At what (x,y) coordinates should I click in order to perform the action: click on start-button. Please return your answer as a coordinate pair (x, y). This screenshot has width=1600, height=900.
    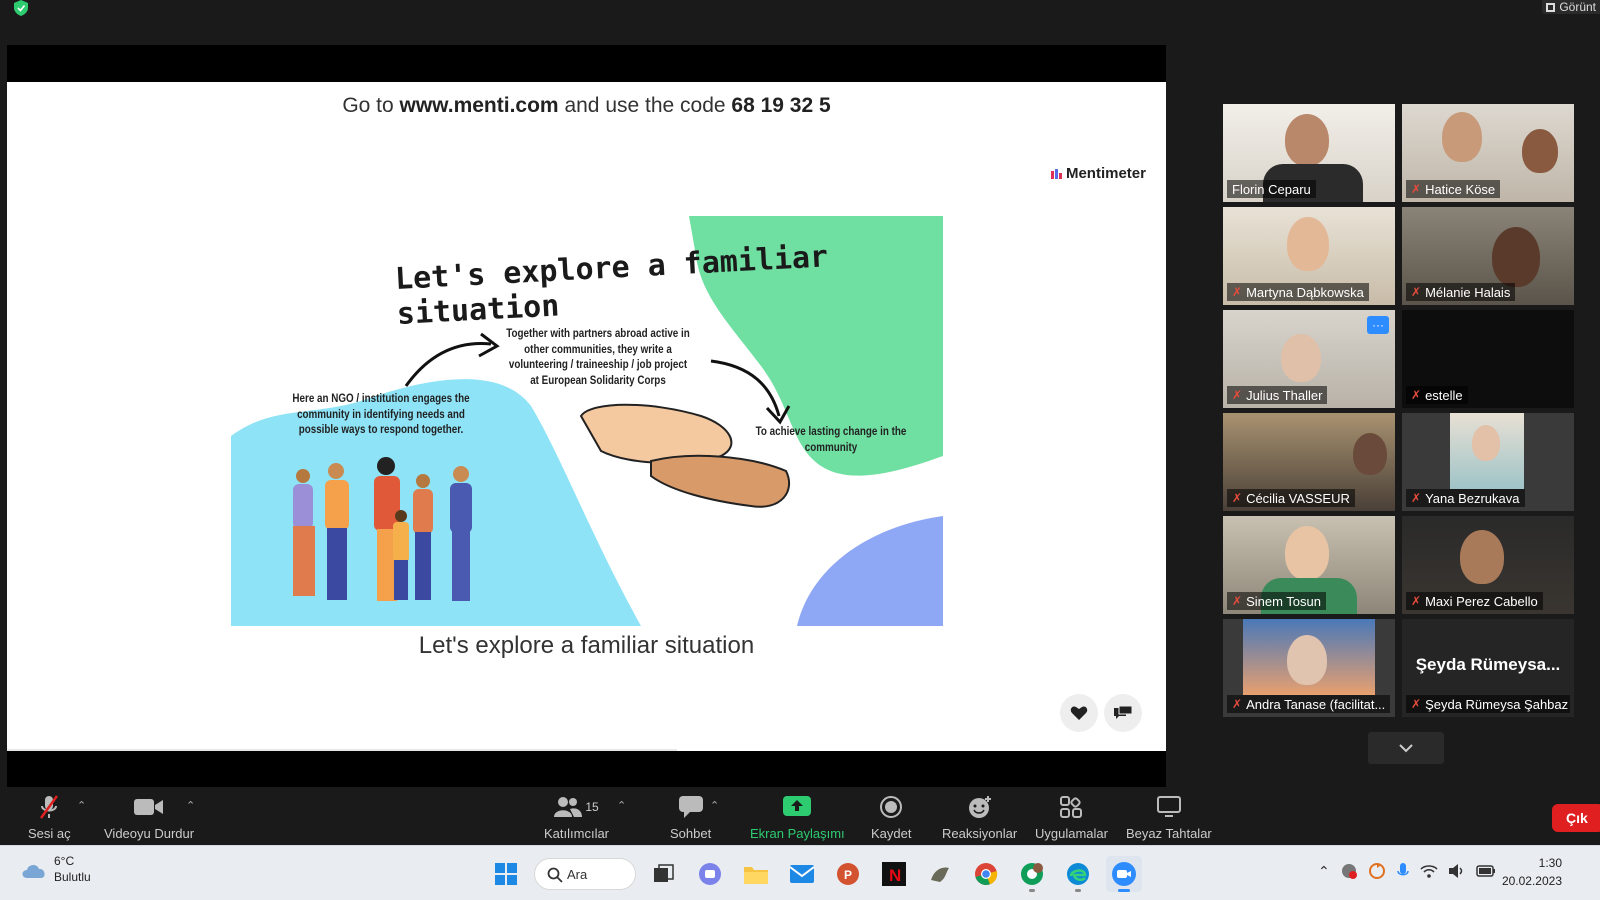
    Looking at the image, I should click on (506, 874).